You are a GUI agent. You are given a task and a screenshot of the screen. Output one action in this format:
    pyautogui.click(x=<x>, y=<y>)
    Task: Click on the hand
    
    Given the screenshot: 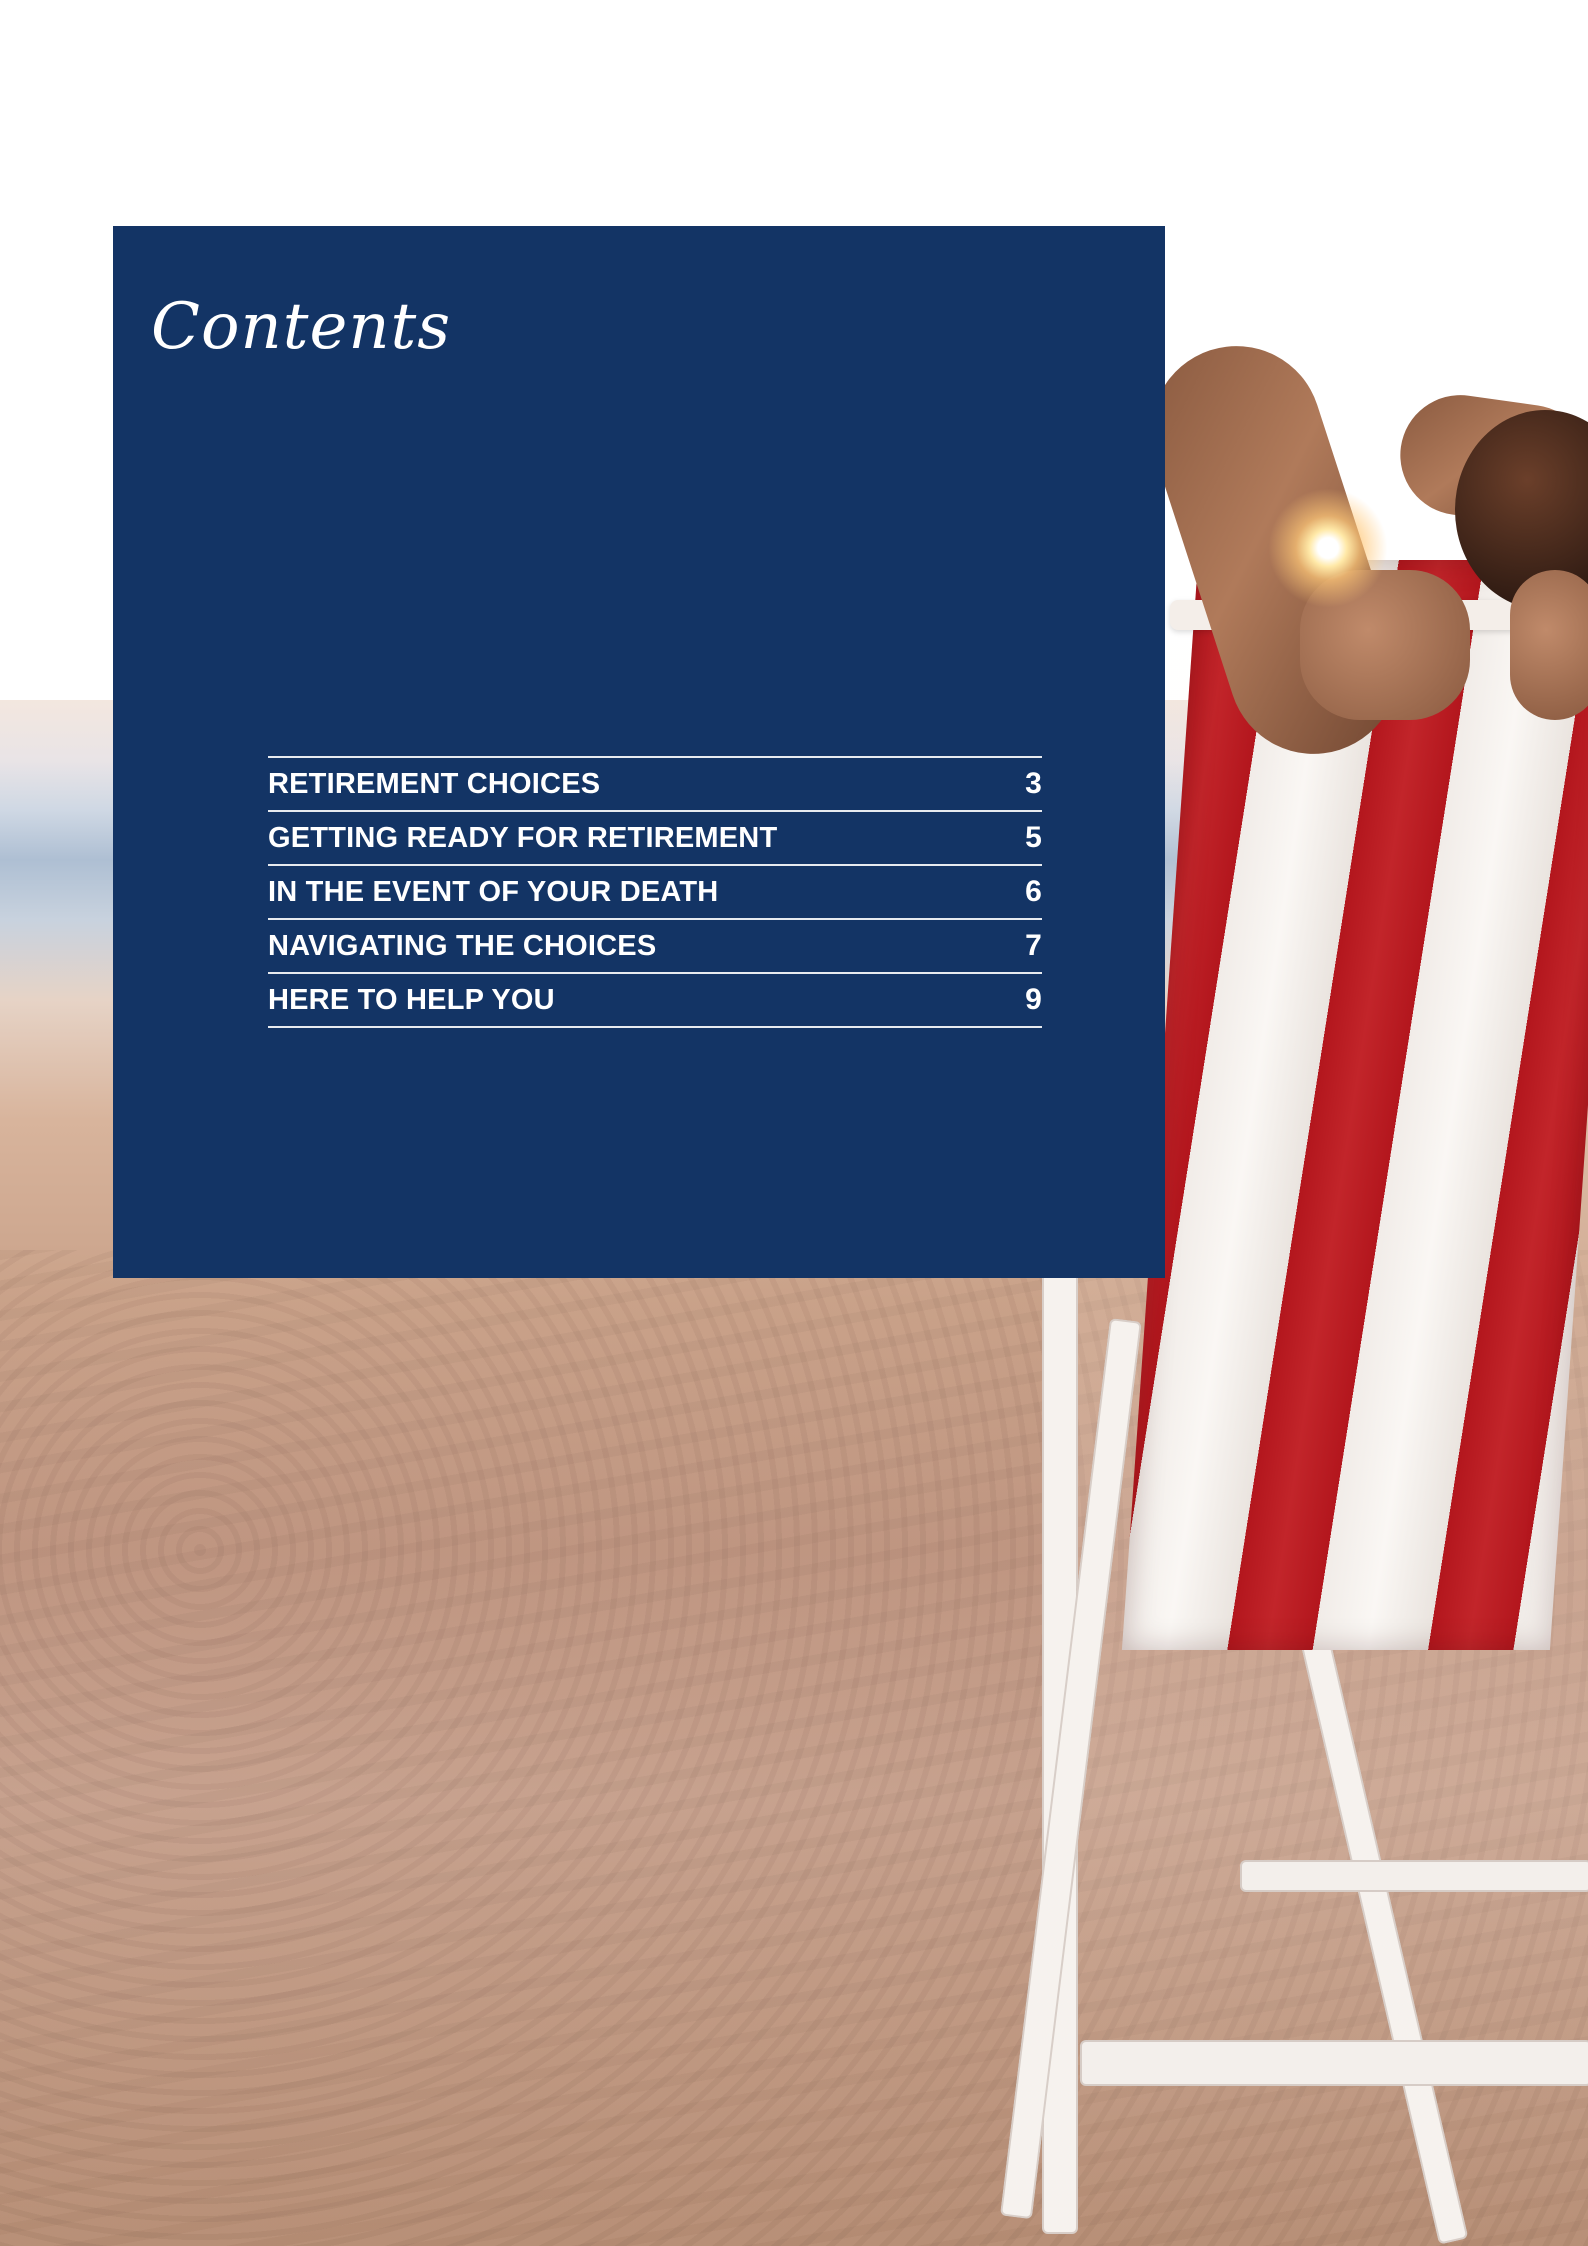 What is the action you would take?
    pyautogui.click(x=1549, y=645)
    